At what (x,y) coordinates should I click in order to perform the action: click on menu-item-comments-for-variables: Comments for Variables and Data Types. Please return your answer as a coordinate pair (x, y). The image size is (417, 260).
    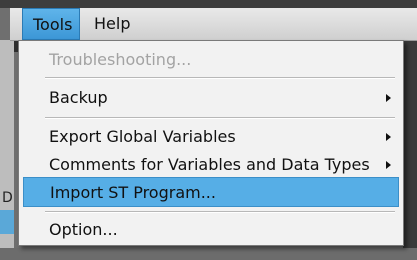
    Looking at the image, I should click on (211, 165).